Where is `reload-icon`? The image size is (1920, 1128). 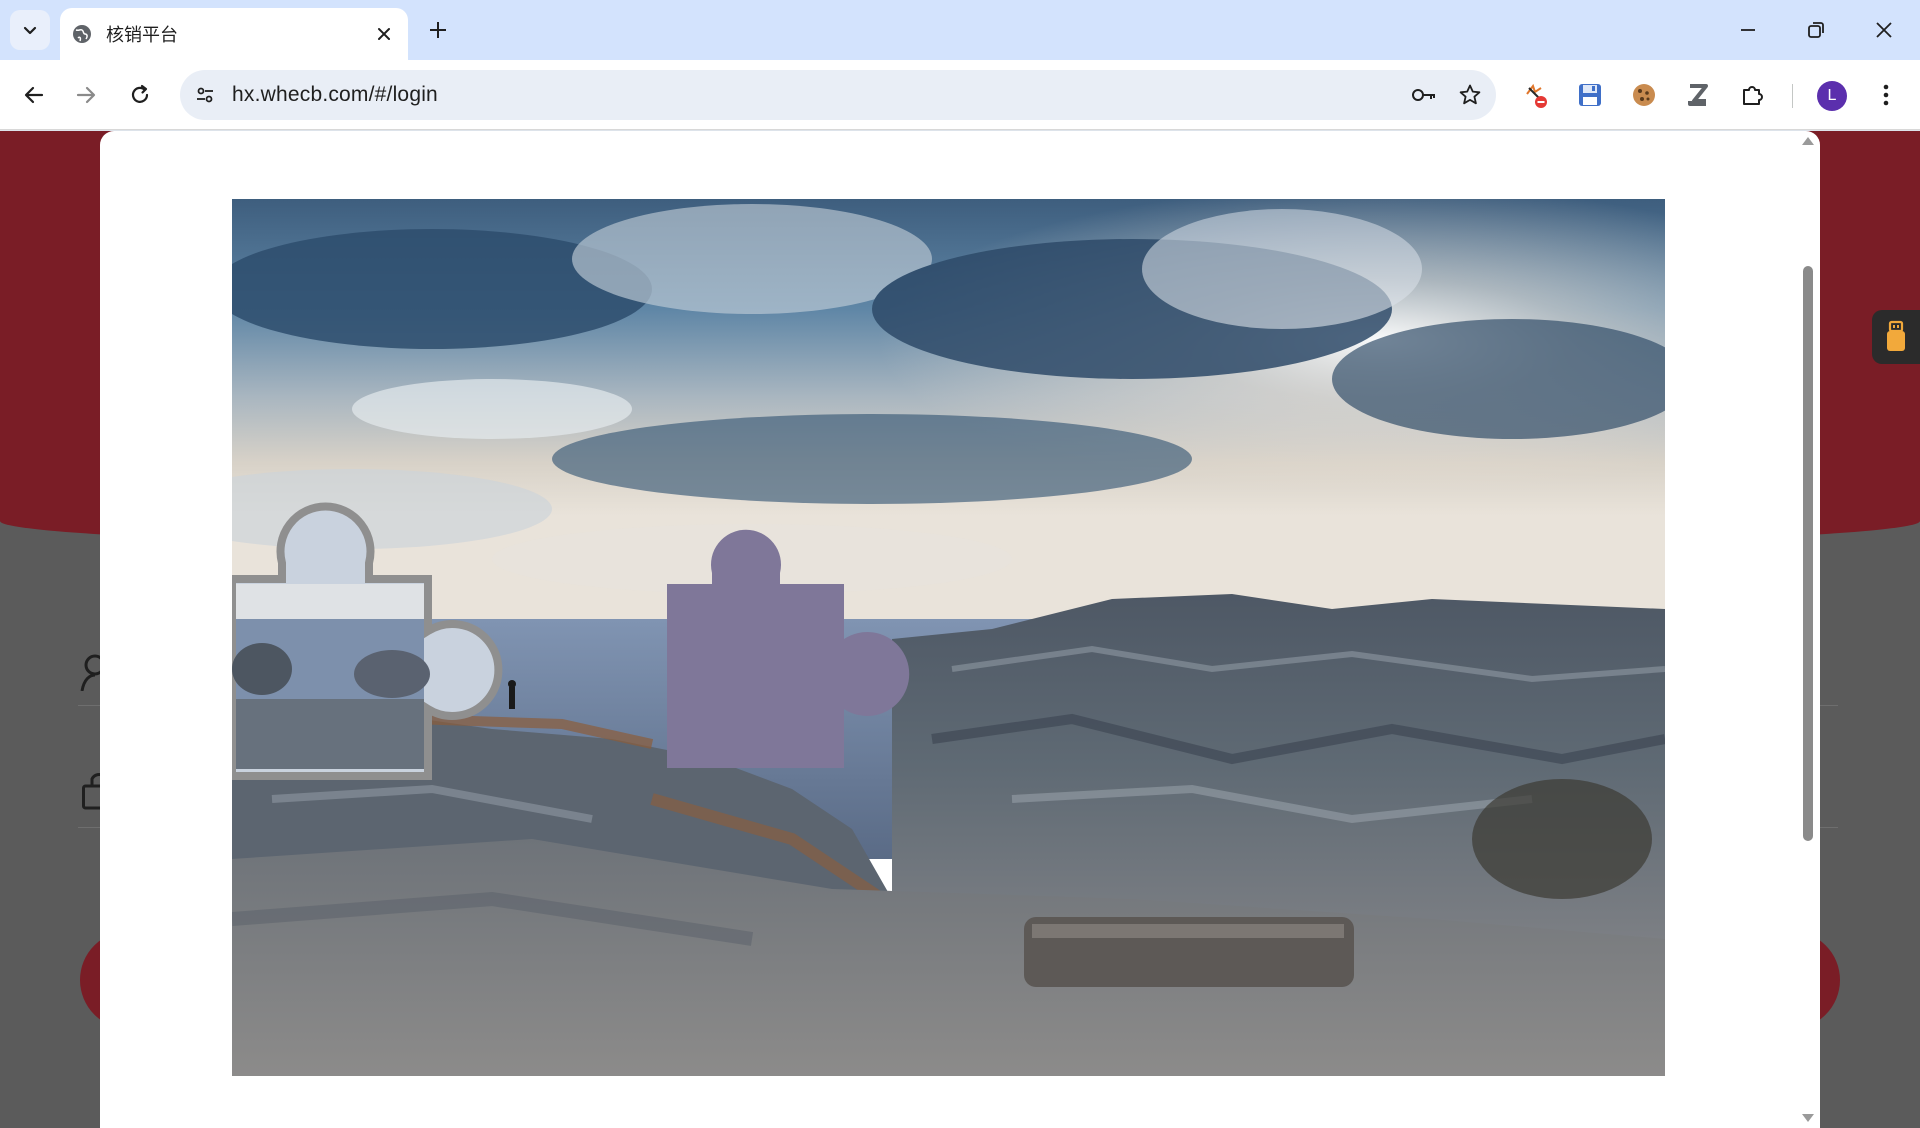
reload-icon is located at coordinates (140, 93).